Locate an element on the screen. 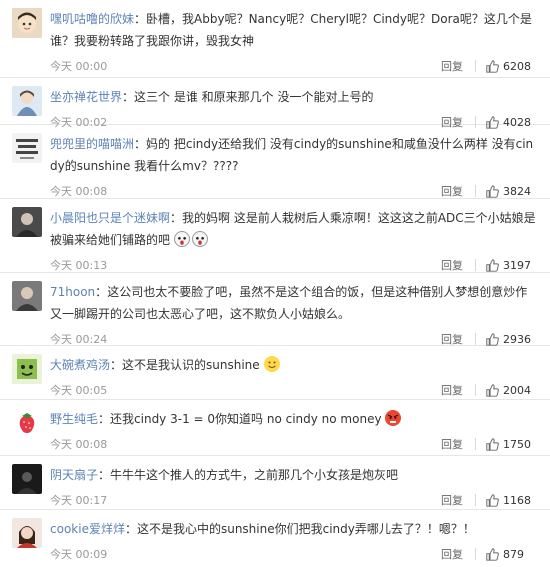 The width and height of the screenshot is (550, 567). like-count: 3197 is located at coordinates (517, 265).